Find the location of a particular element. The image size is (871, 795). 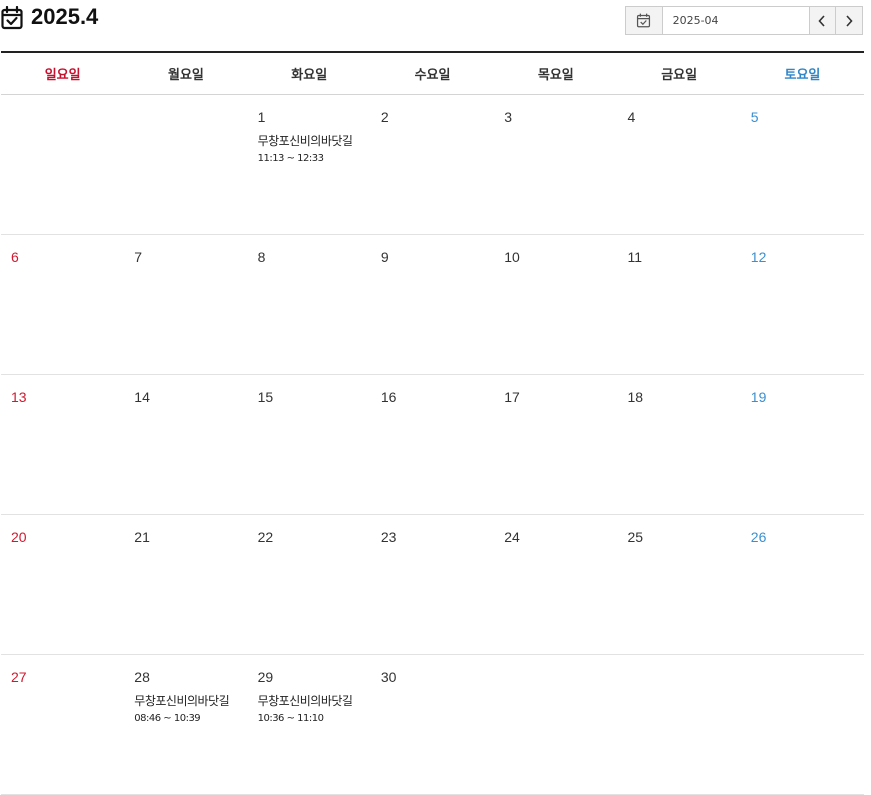

day-number: 1 is located at coordinates (261, 117).